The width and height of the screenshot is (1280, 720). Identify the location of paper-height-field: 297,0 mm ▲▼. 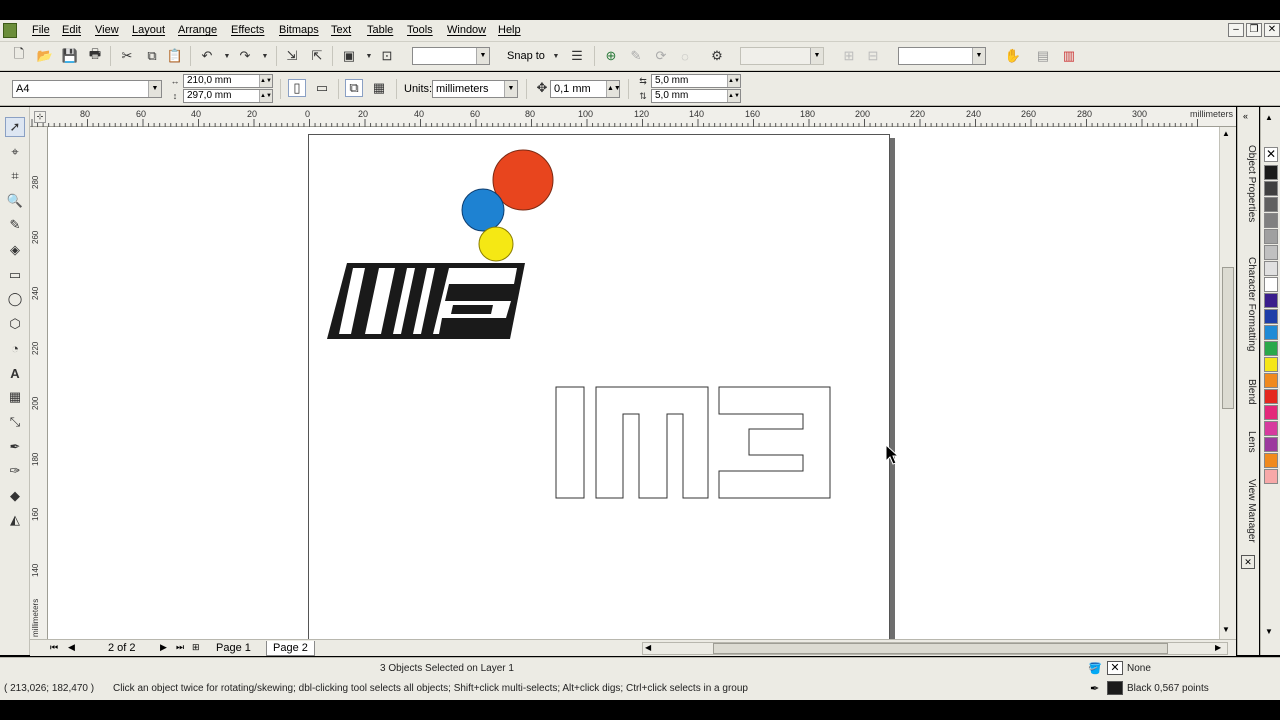
(228, 96).